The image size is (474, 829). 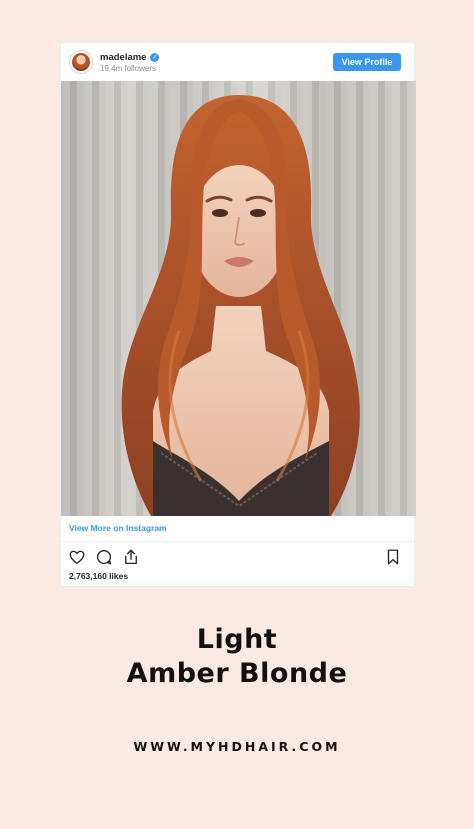 I want to click on comment-icon, so click(x=104, y=557).